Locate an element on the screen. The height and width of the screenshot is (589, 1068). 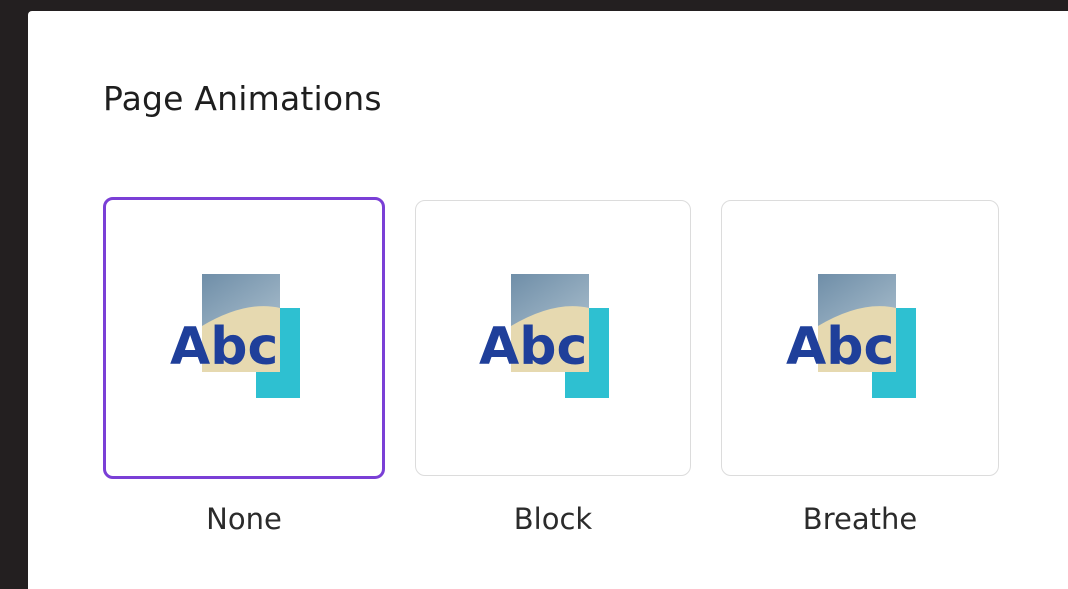
panel-title: Page Animations is located at coordinates (242, 98).